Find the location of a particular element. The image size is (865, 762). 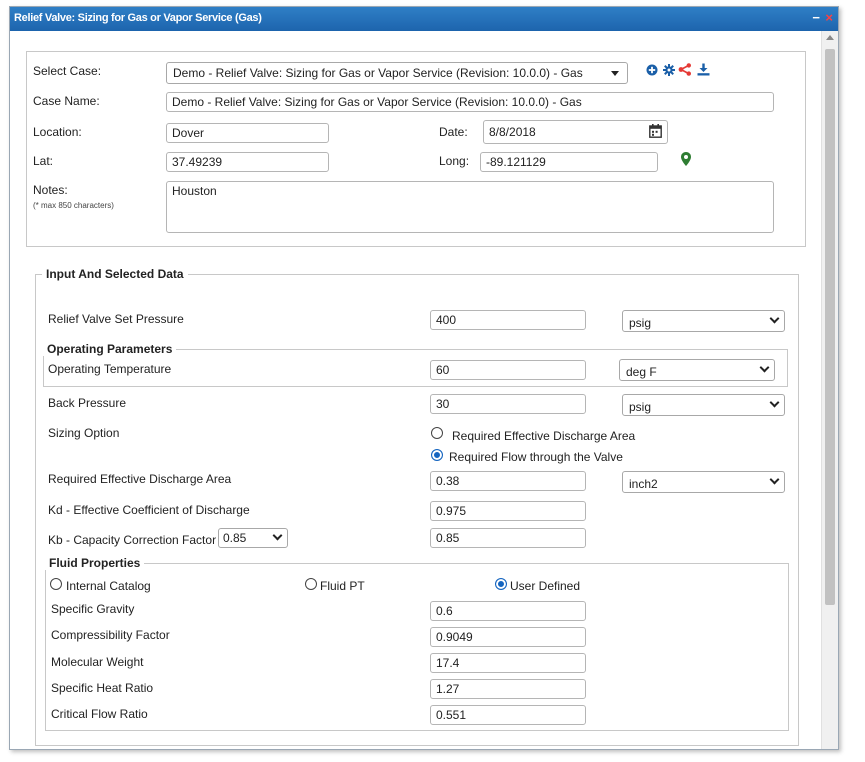

user-defined-radio is located at coordinates (501, 584).